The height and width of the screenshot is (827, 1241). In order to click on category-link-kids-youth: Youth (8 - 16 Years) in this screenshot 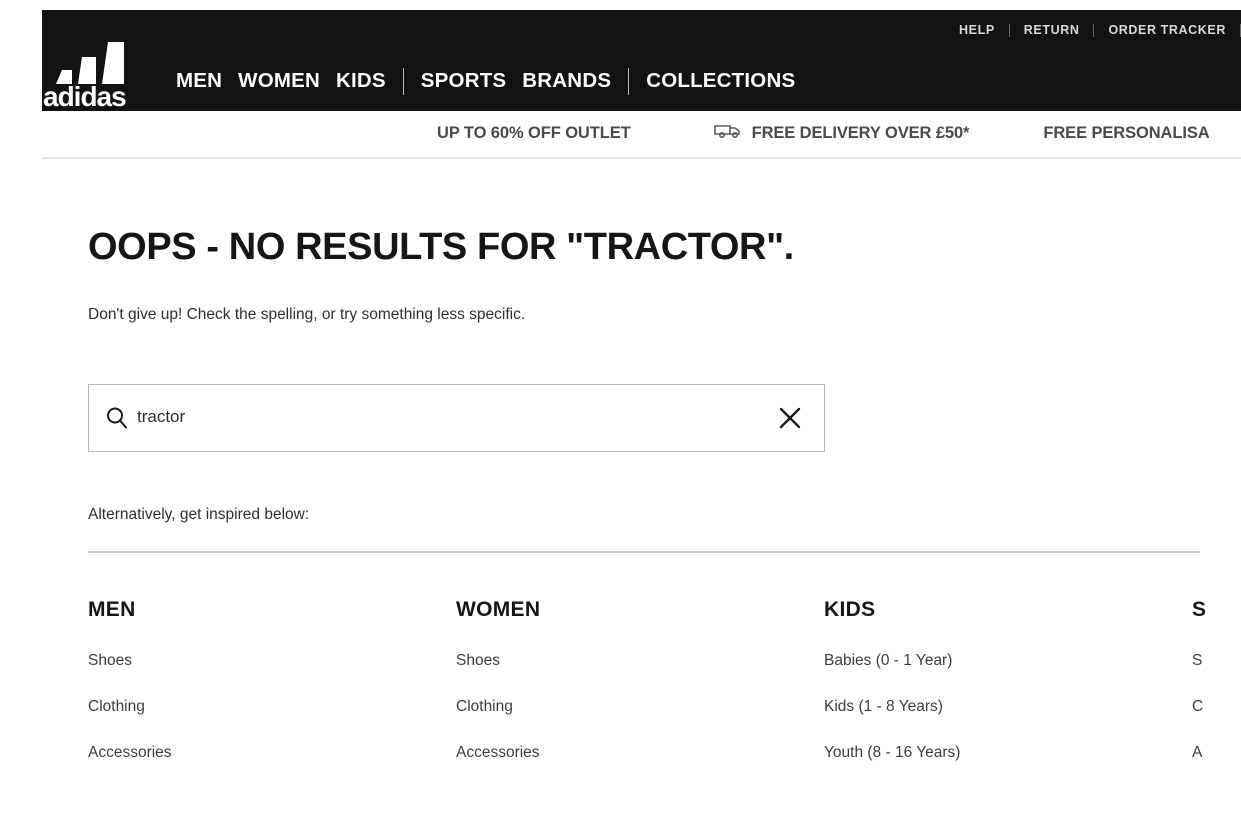, I will do `click(892, 753)`.